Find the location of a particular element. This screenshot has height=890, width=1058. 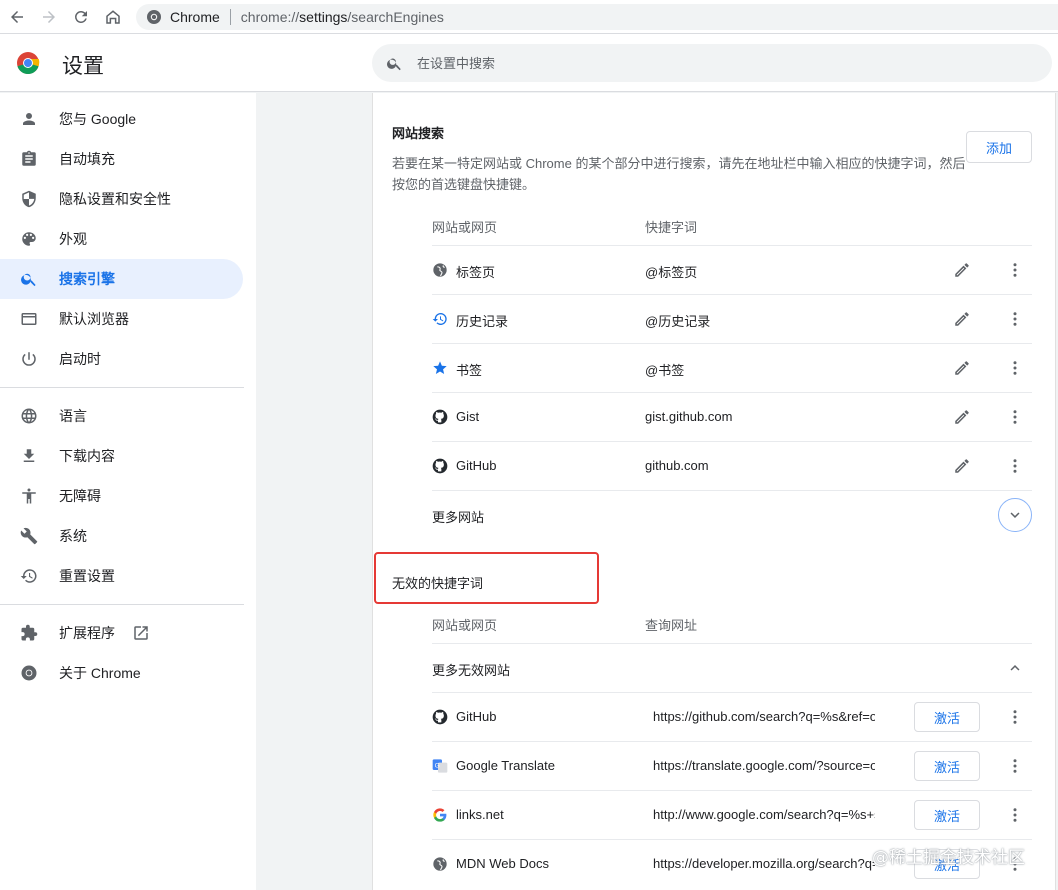

svg-text: G is located at coordinates (437, 765).